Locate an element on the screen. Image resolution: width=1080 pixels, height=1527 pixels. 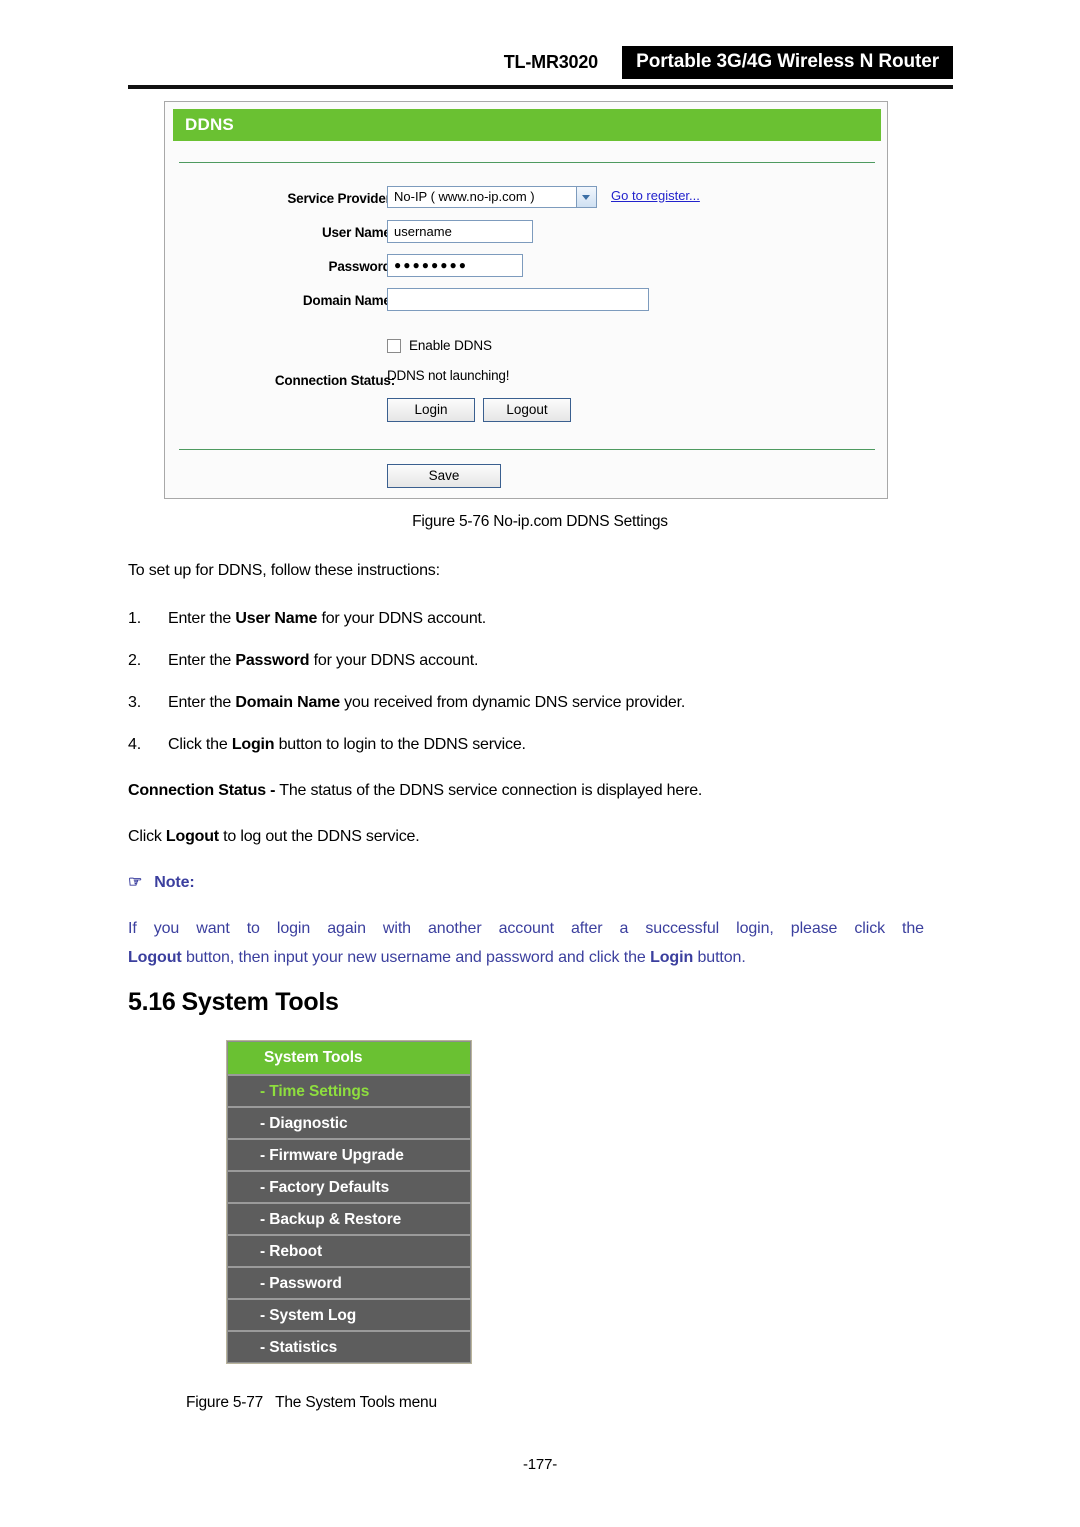
step-1-bold: User Name is located at coordinates (276, 618).